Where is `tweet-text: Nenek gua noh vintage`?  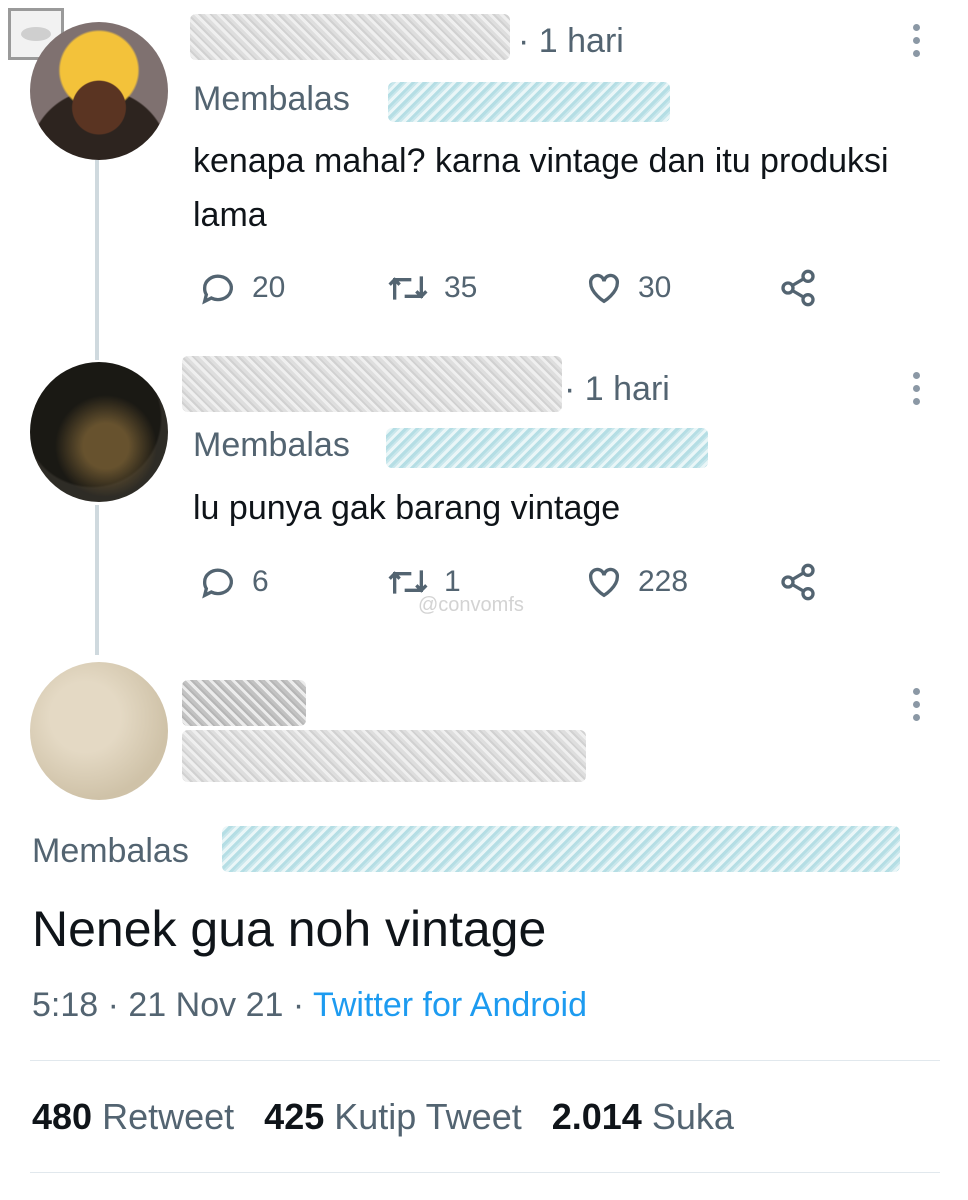 tweet-text: Nenek gua noh vintage is located at coordinates (289, 929).